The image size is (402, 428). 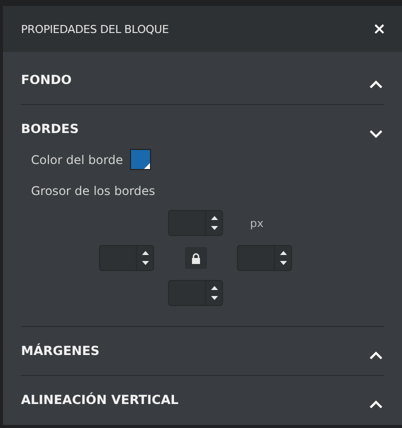 What do you see at coordinates (46, 81) in the screenshot?
I see `section-title: FONDO` at bounding box center [46, 81].